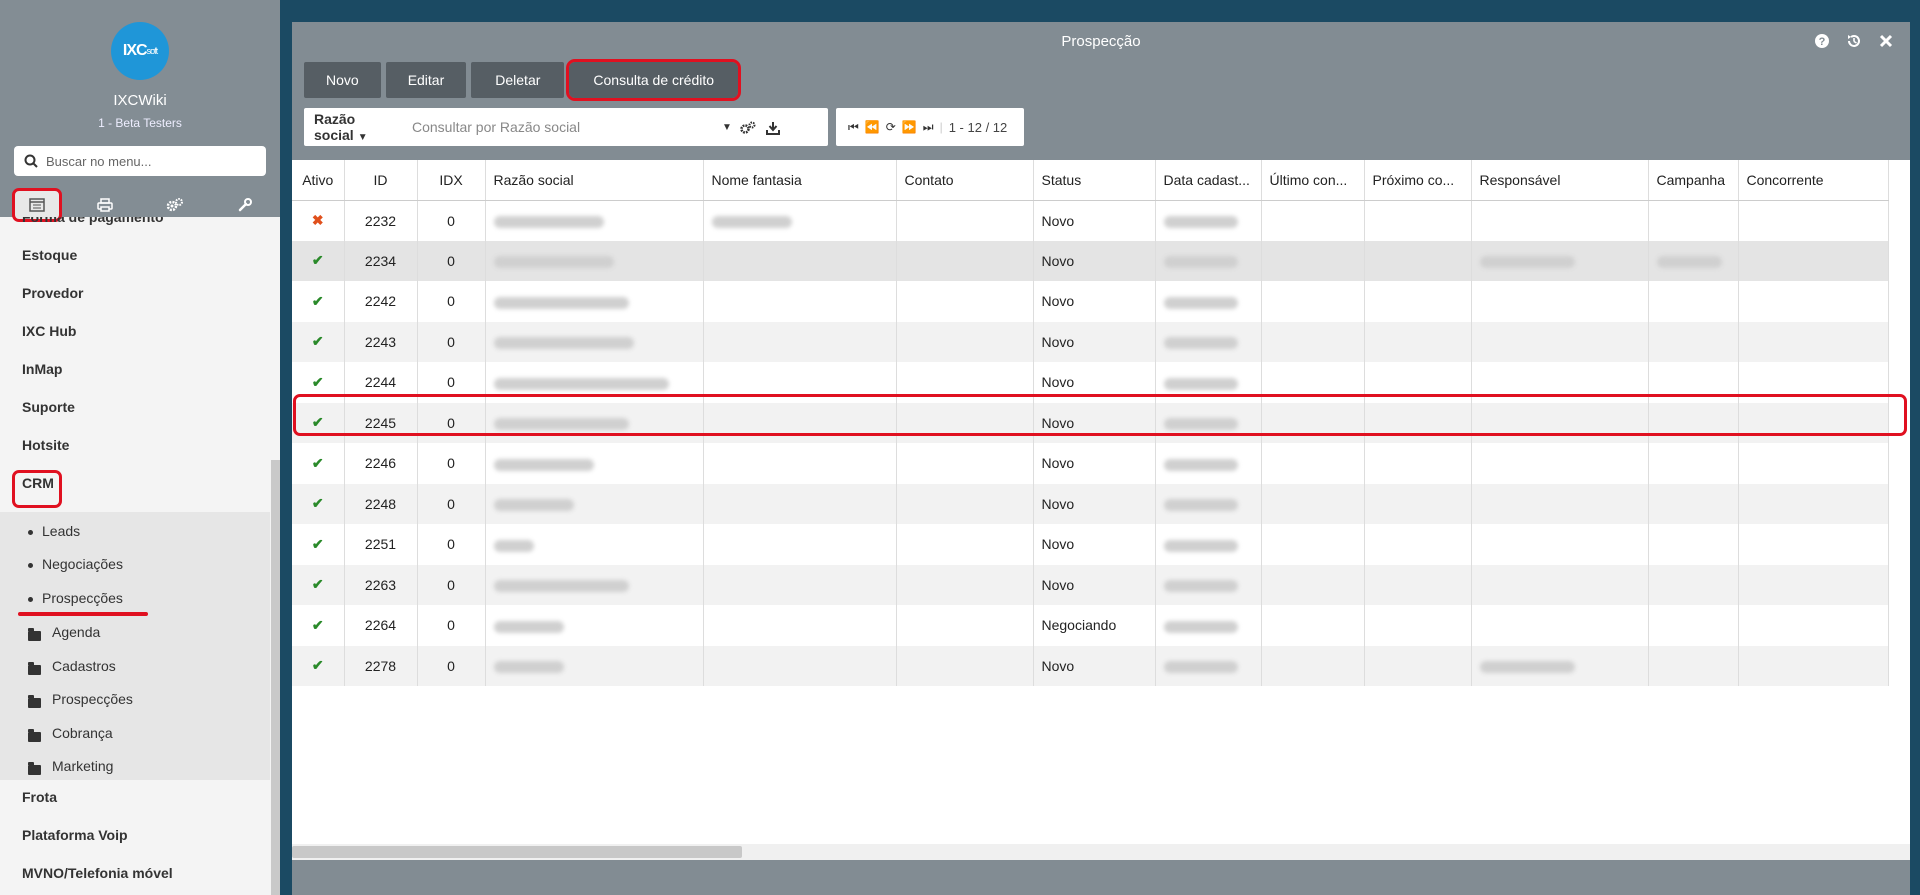  I want to click on column-header: Nome fantasia, so click(800, 180).